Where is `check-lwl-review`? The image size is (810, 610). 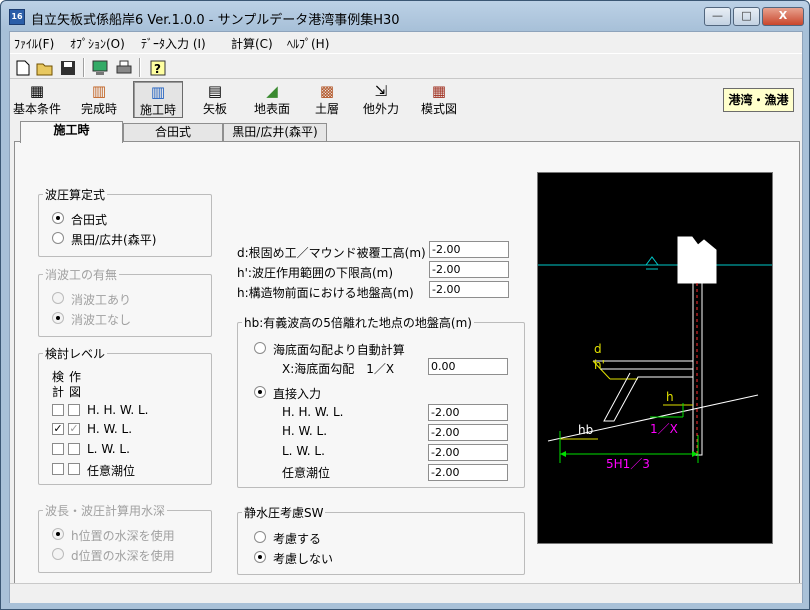
check-lwl-review is located at coordinates (58, 449).